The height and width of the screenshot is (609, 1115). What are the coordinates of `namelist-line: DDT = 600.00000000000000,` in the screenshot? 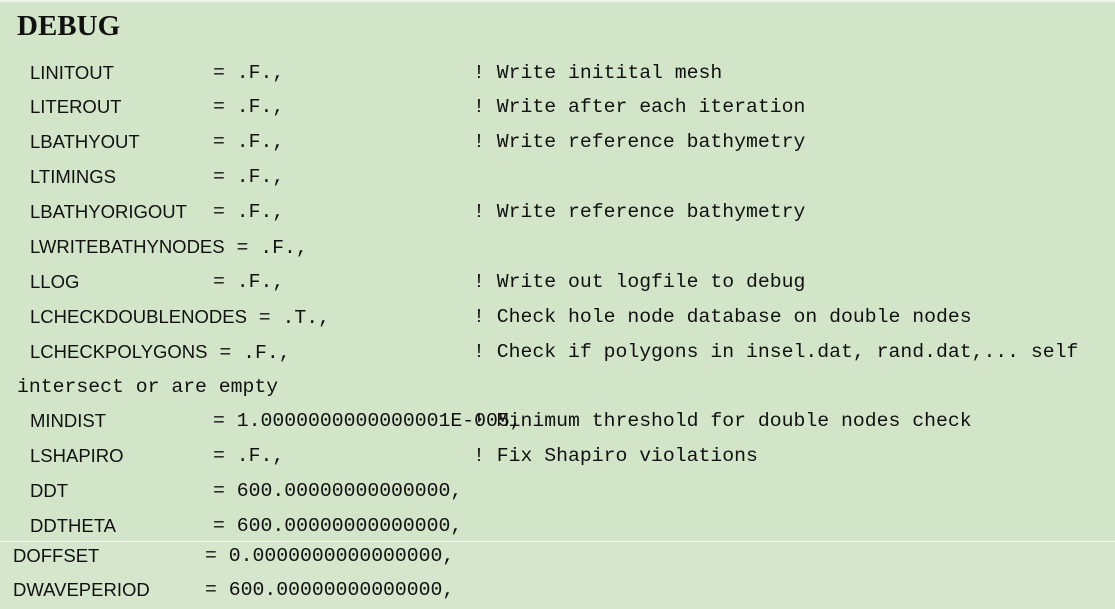 It's located at (246, 491).